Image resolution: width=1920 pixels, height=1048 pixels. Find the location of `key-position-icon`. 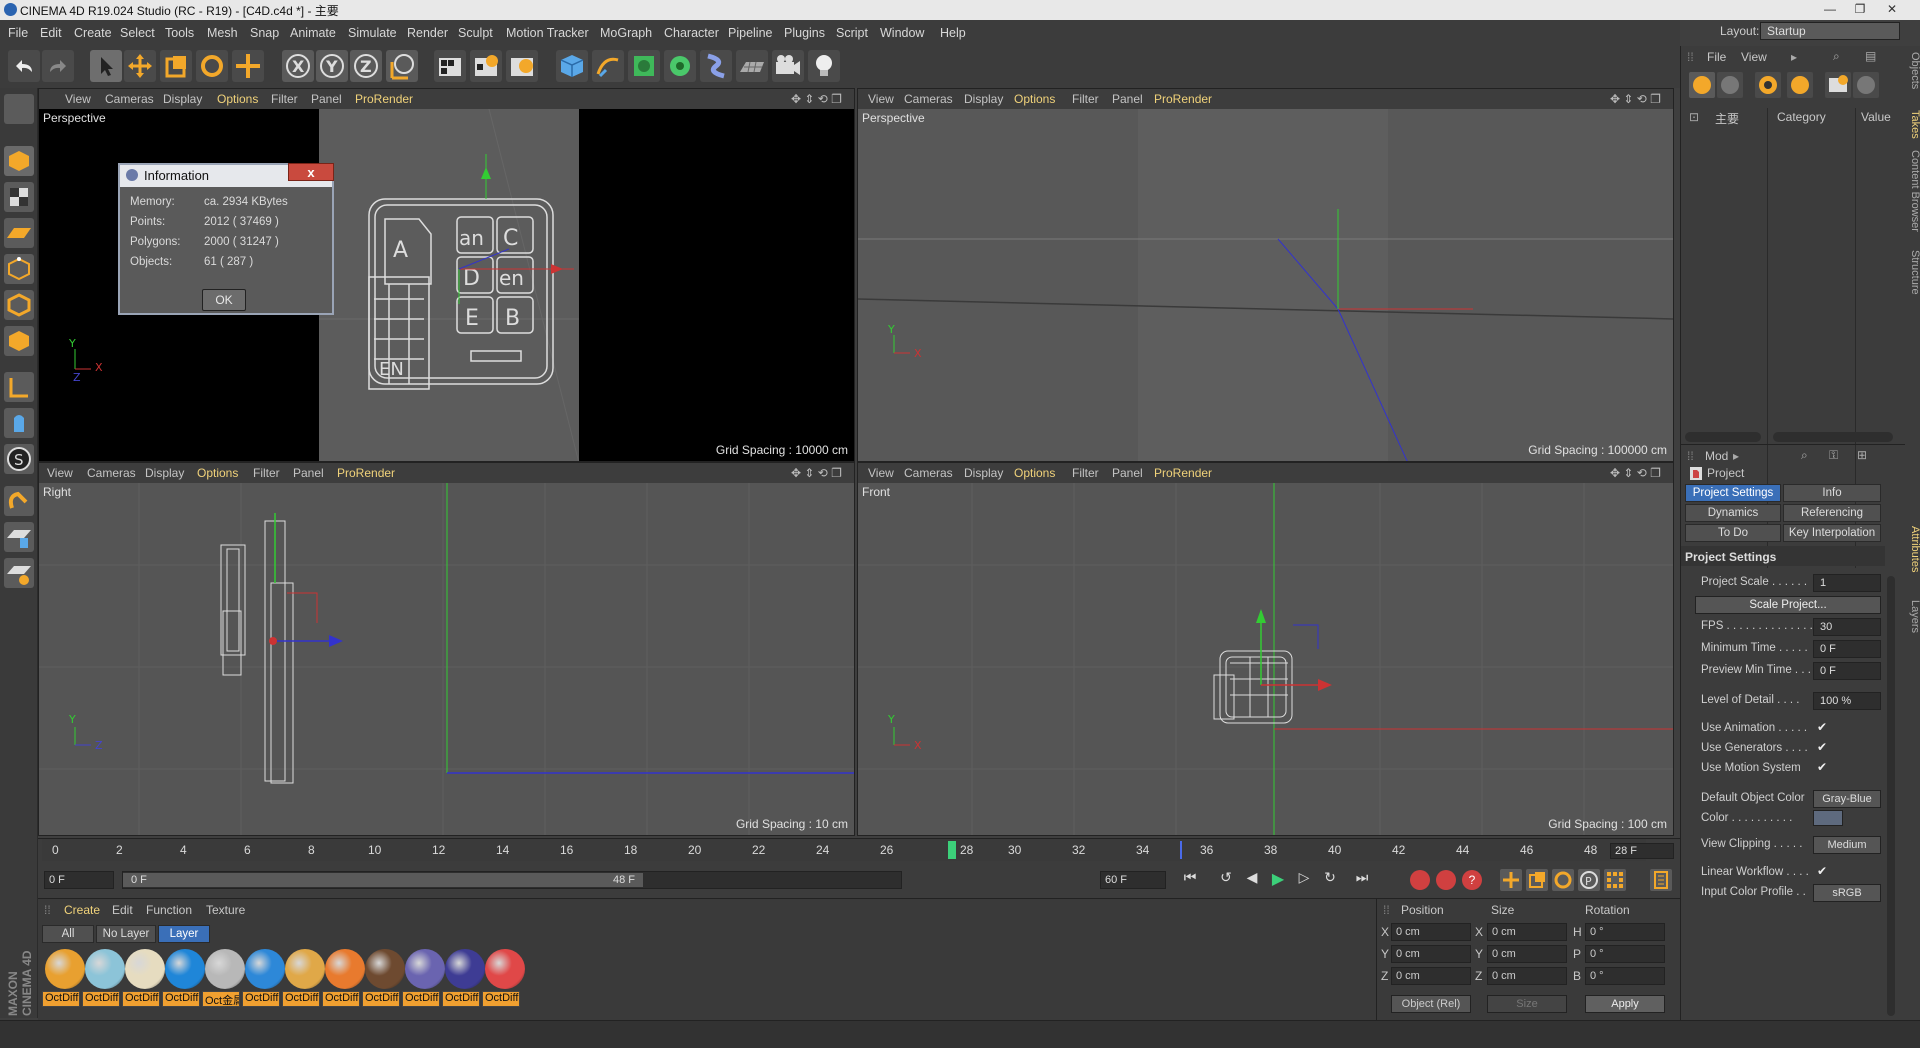

key-position-icon is located at coordinates (1511, 880).